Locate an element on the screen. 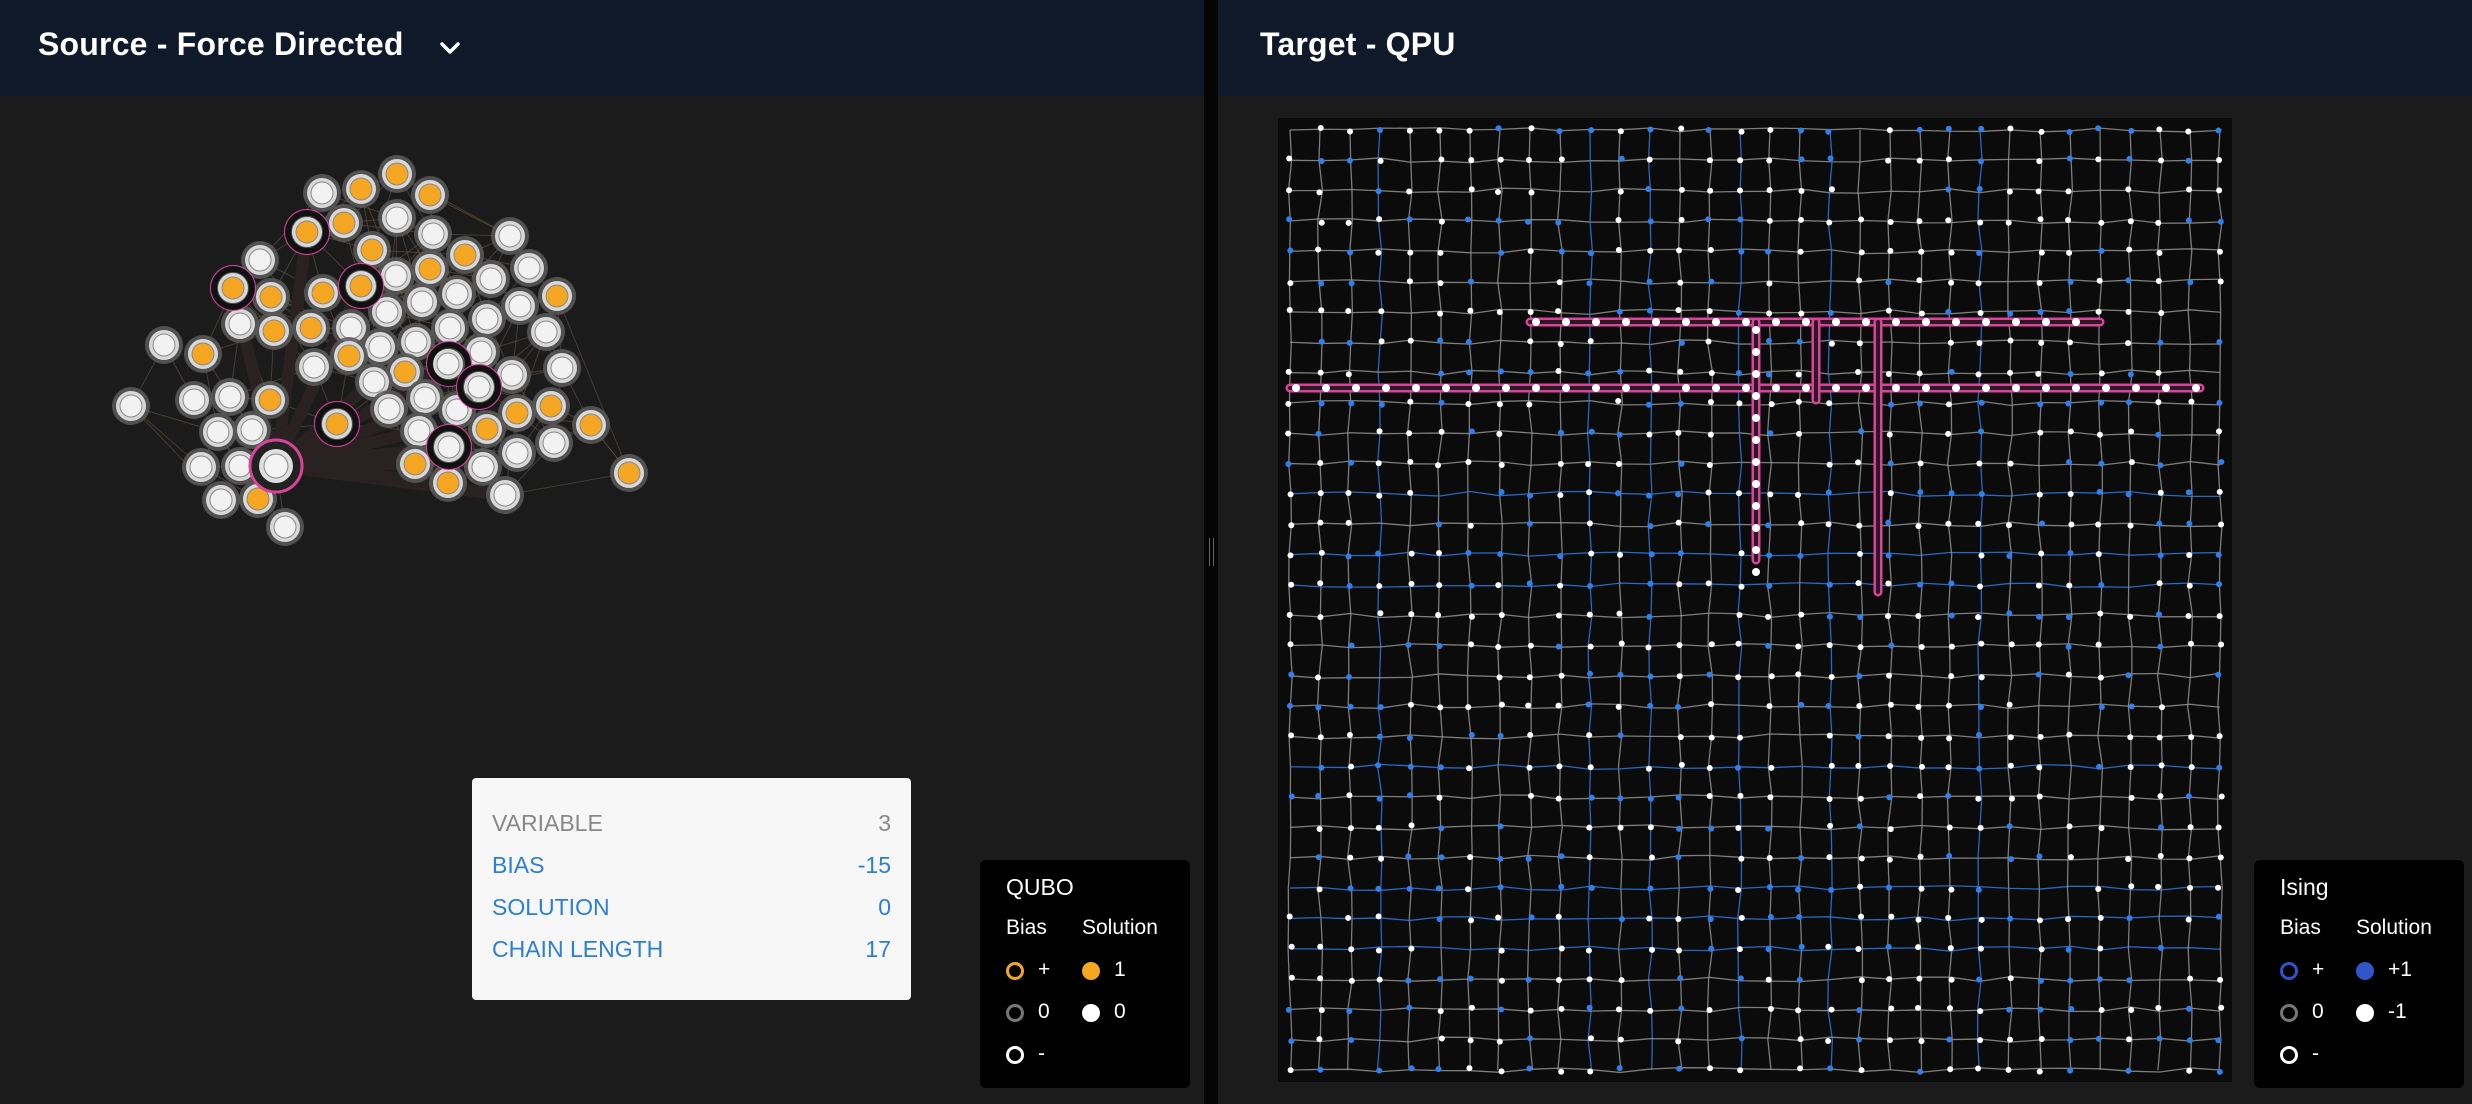 The height and width of the screenshot is (1104, 2472). solution-one-icon is located at coordinates (1091, 971).